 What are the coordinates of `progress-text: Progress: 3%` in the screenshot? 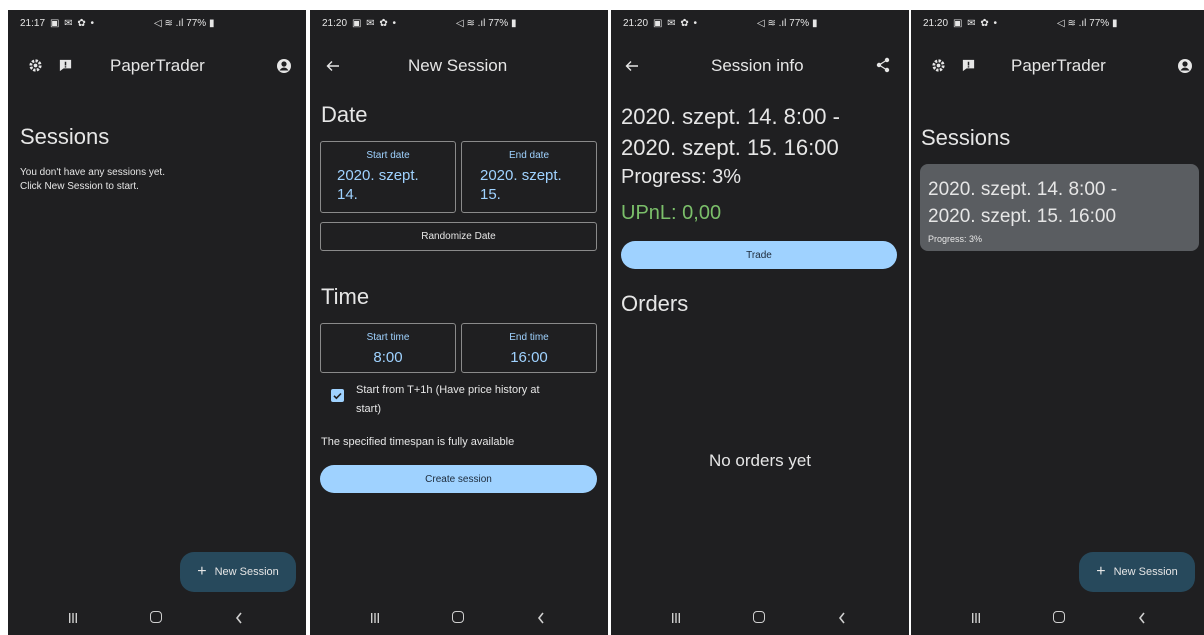 It's located at (681, 177).